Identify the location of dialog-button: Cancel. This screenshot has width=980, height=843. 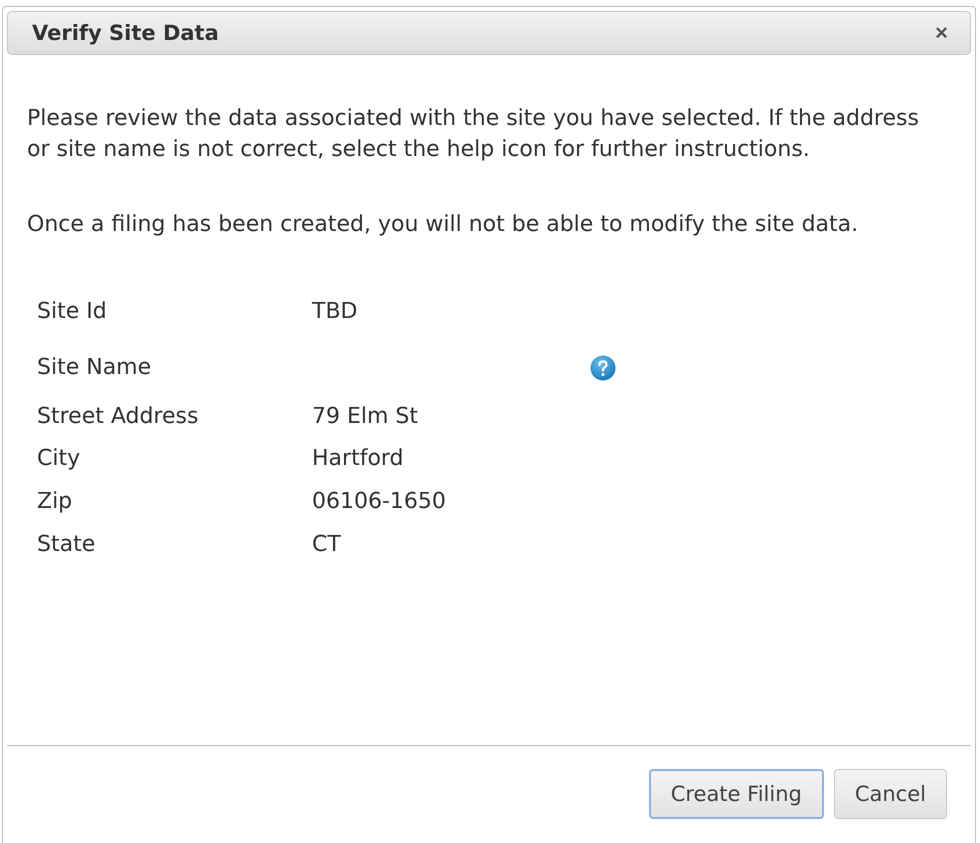
(890, 794).